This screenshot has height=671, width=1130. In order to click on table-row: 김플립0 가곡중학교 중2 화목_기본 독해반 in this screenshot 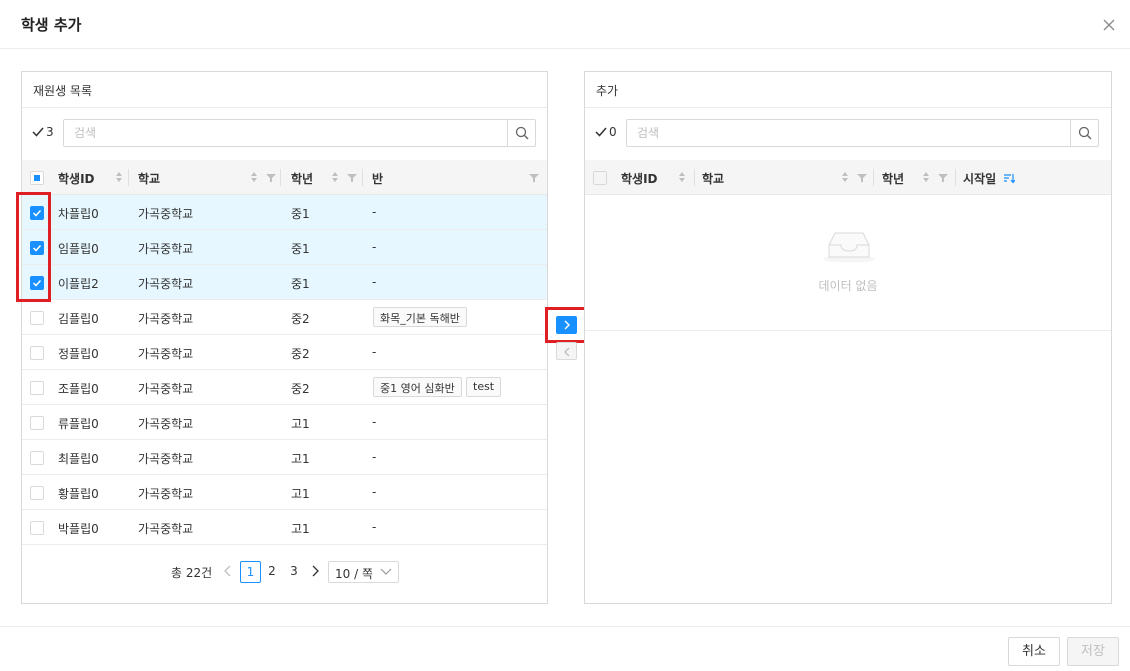, I will do `click(284, 317)`.